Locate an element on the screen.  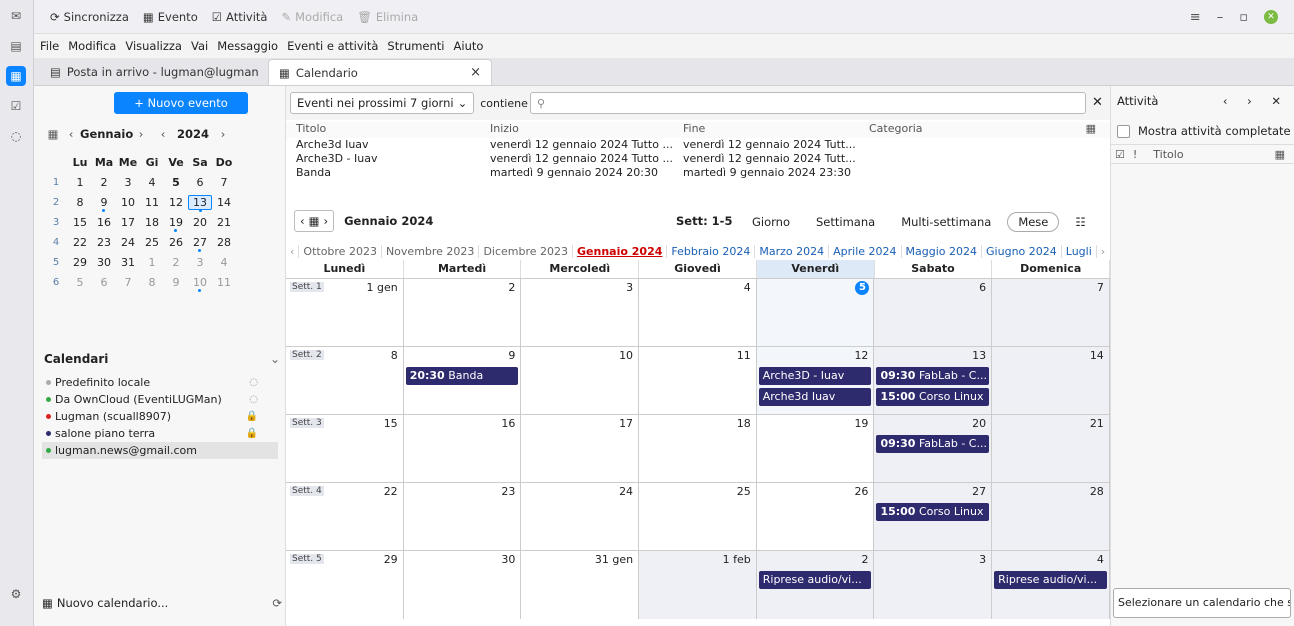
minimonth-day: 16 is located at coordinates (104, 222).